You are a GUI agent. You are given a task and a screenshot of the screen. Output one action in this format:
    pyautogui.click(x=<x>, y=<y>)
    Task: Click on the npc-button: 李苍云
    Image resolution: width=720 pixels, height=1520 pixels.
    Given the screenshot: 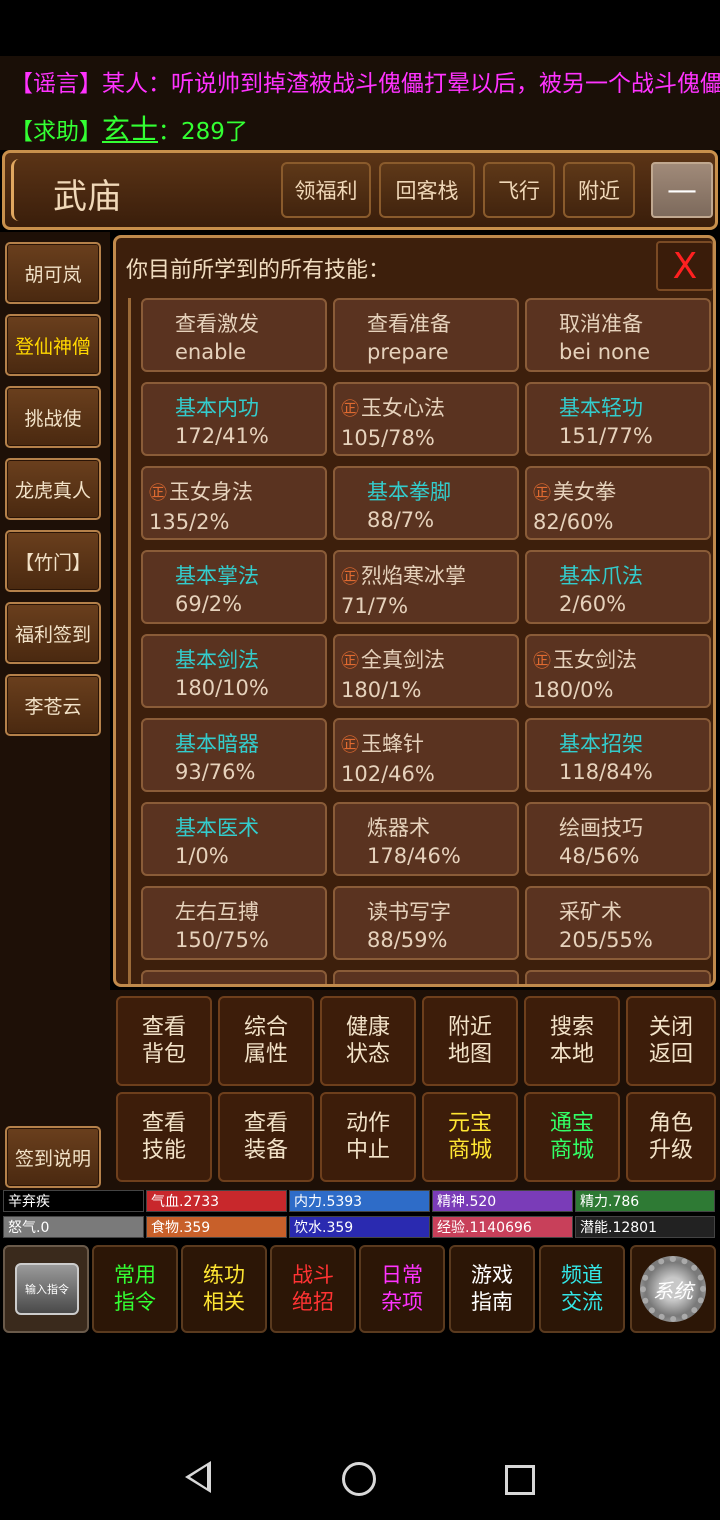 What is the action you would take?
    pyautogui.click(x=53, y=705)
    